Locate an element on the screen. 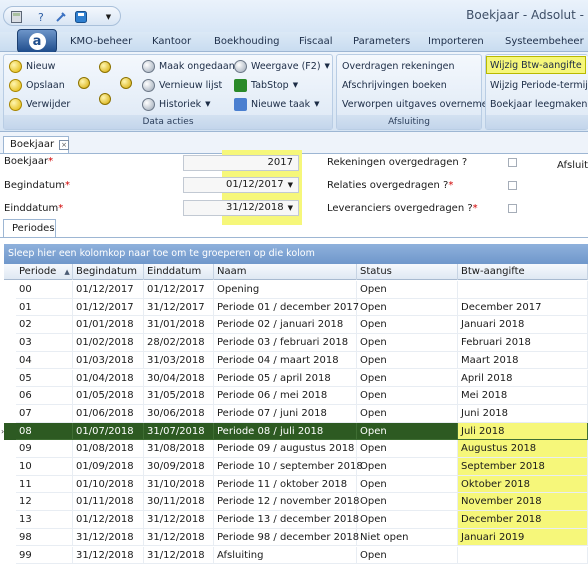 This screenshot has height=567, width=588. cell-periode: 13 is located at coordinates (44, 520).